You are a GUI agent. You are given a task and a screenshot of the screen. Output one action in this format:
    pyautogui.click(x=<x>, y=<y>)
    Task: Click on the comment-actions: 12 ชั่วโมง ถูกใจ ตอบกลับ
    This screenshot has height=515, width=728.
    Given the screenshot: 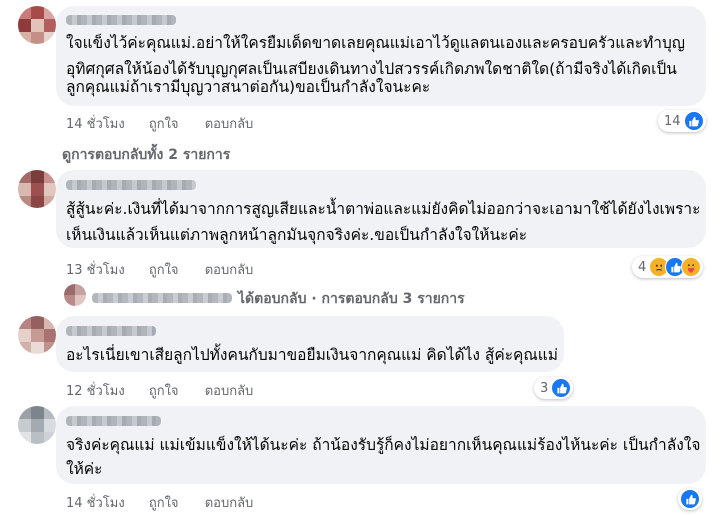 What is the action you would take?
    pyautogui.click(x=170, y=390)
    